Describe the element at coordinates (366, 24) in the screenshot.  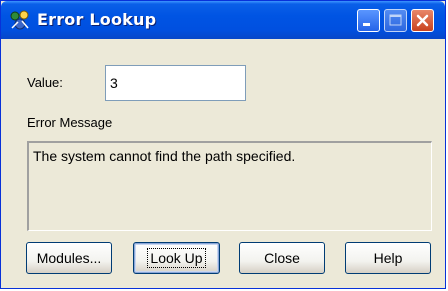
I see `minimize-icon` at that location.